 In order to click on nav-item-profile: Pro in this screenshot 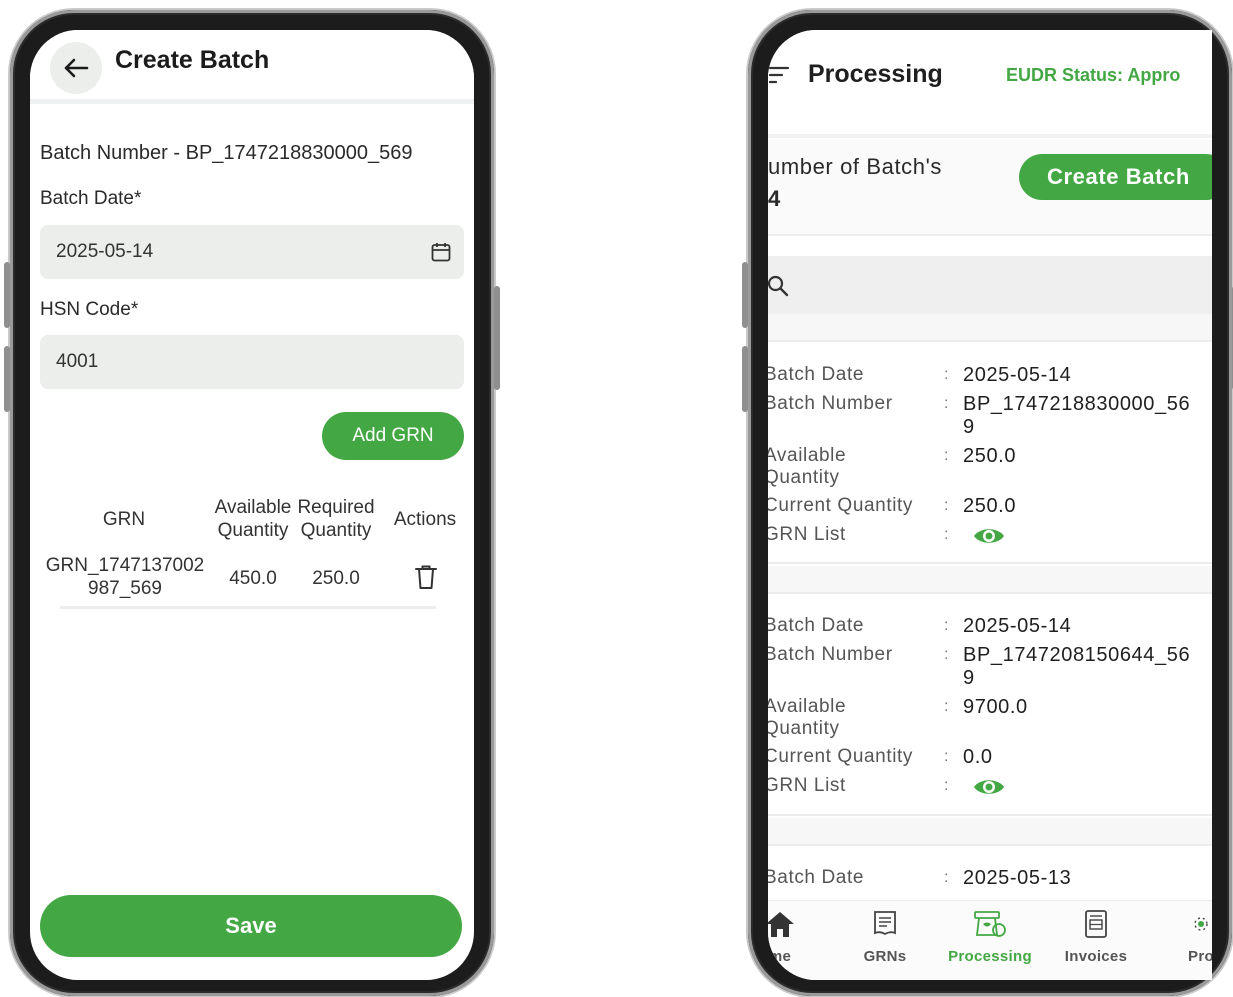, I will do `click(1181, 937)`.